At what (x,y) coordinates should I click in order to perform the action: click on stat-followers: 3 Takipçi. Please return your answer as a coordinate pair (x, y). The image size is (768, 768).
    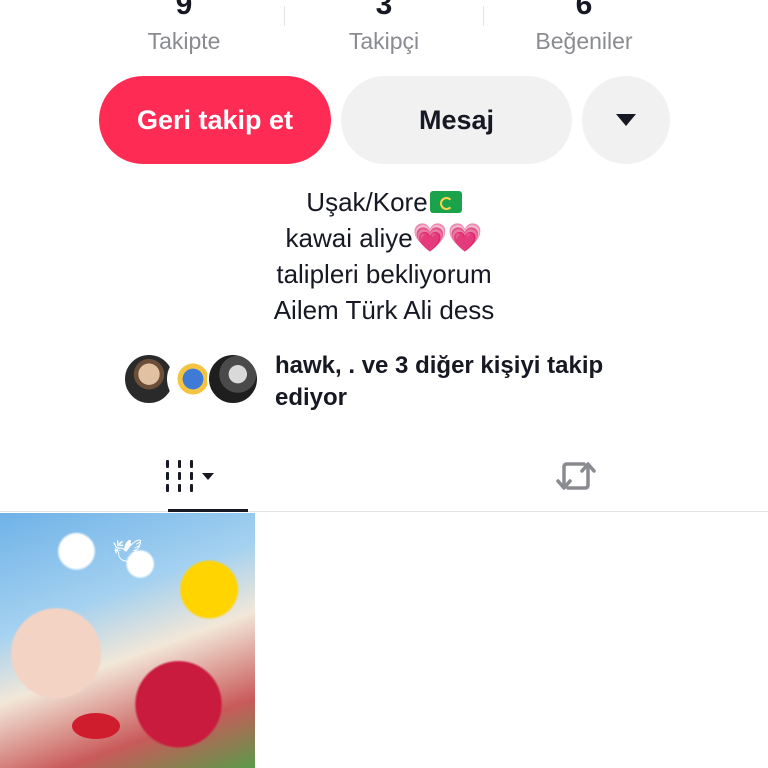
    Looking at the image, I should click on (384, 29).